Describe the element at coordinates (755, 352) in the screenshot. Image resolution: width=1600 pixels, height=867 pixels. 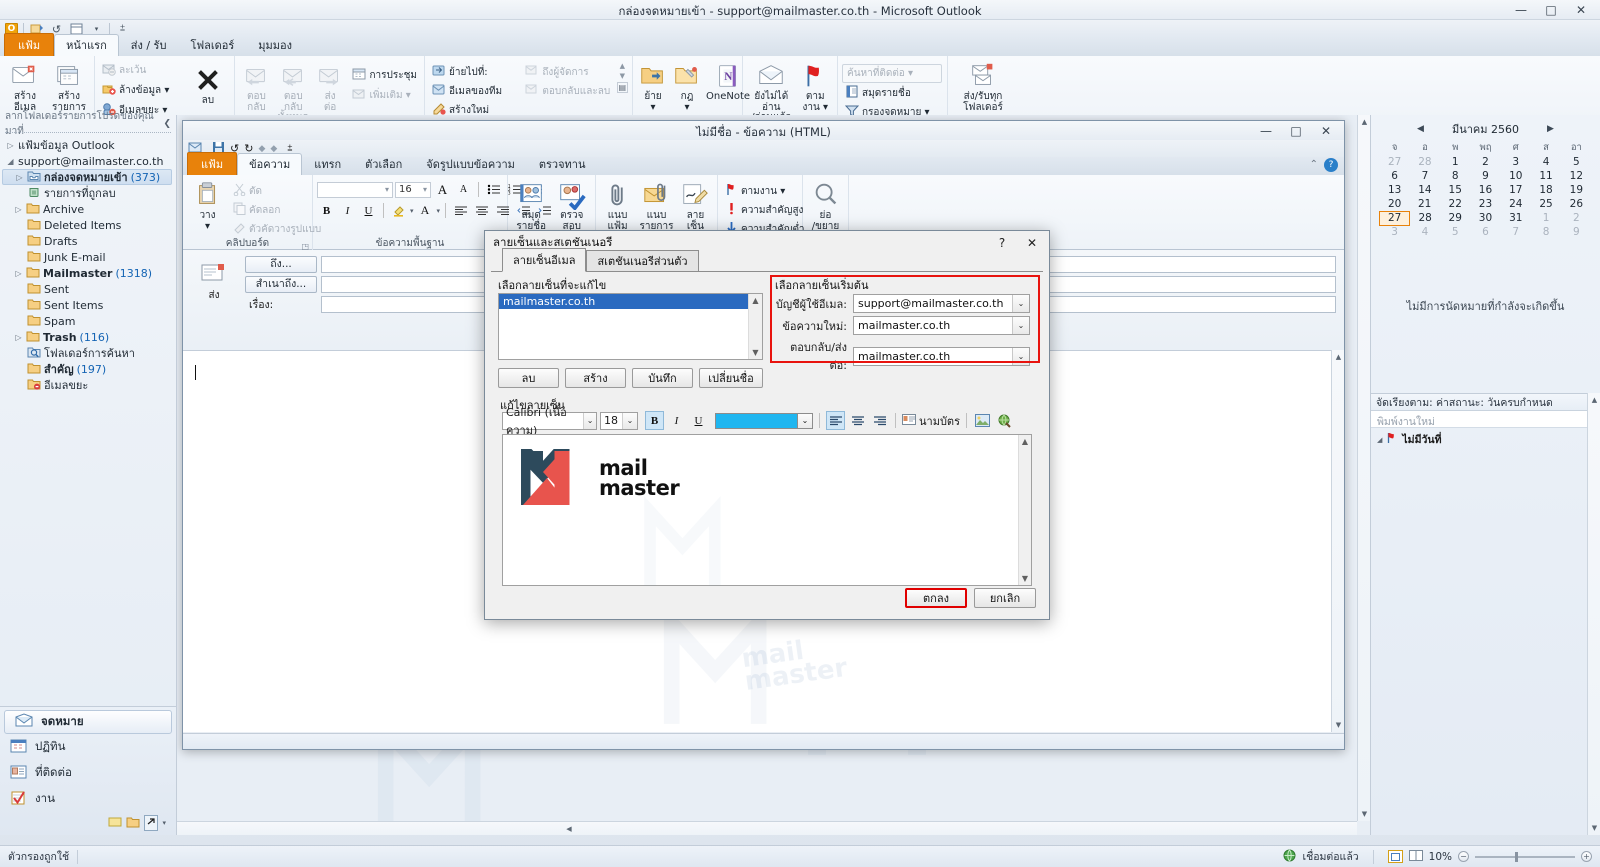
I see `list-scroll-down-icon: ▼` at that location.